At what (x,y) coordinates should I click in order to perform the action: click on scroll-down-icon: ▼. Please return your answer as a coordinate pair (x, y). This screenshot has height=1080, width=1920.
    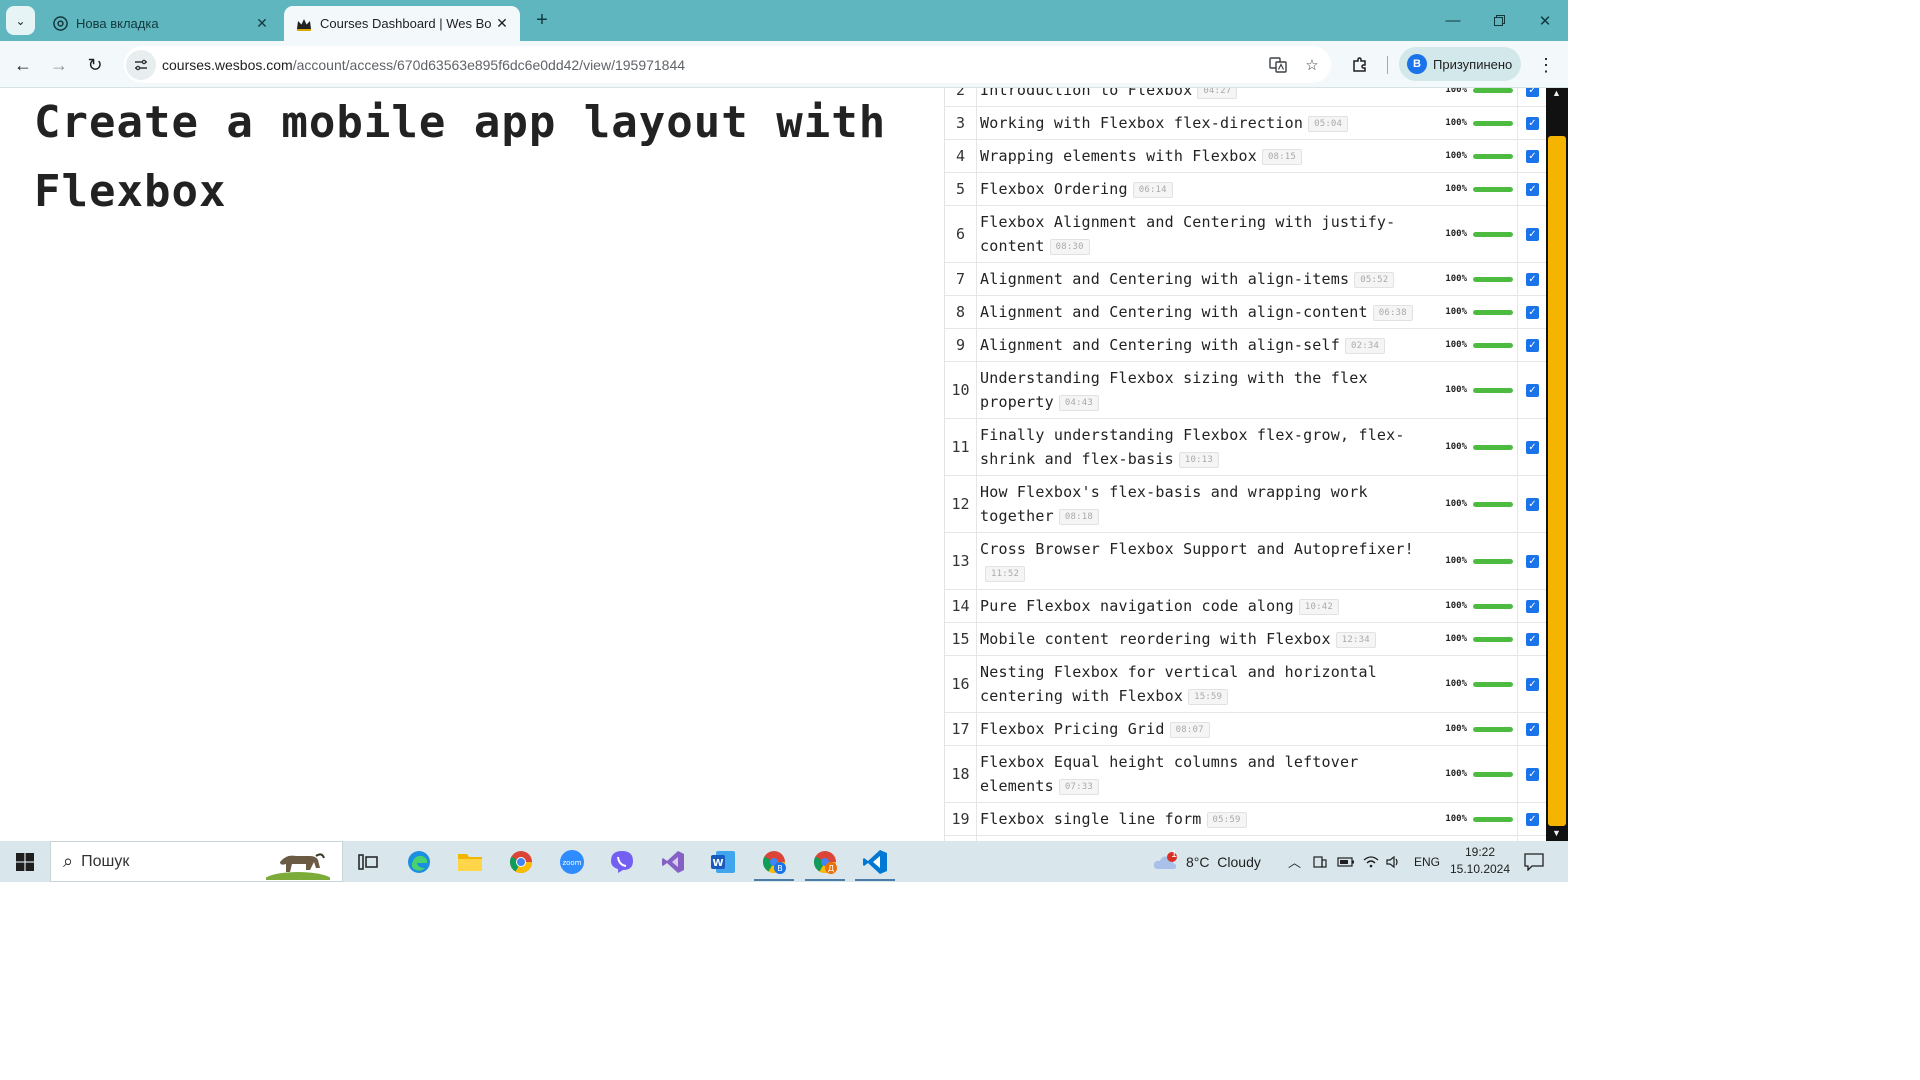
    Looking at the image, I should click on (1556, 833).